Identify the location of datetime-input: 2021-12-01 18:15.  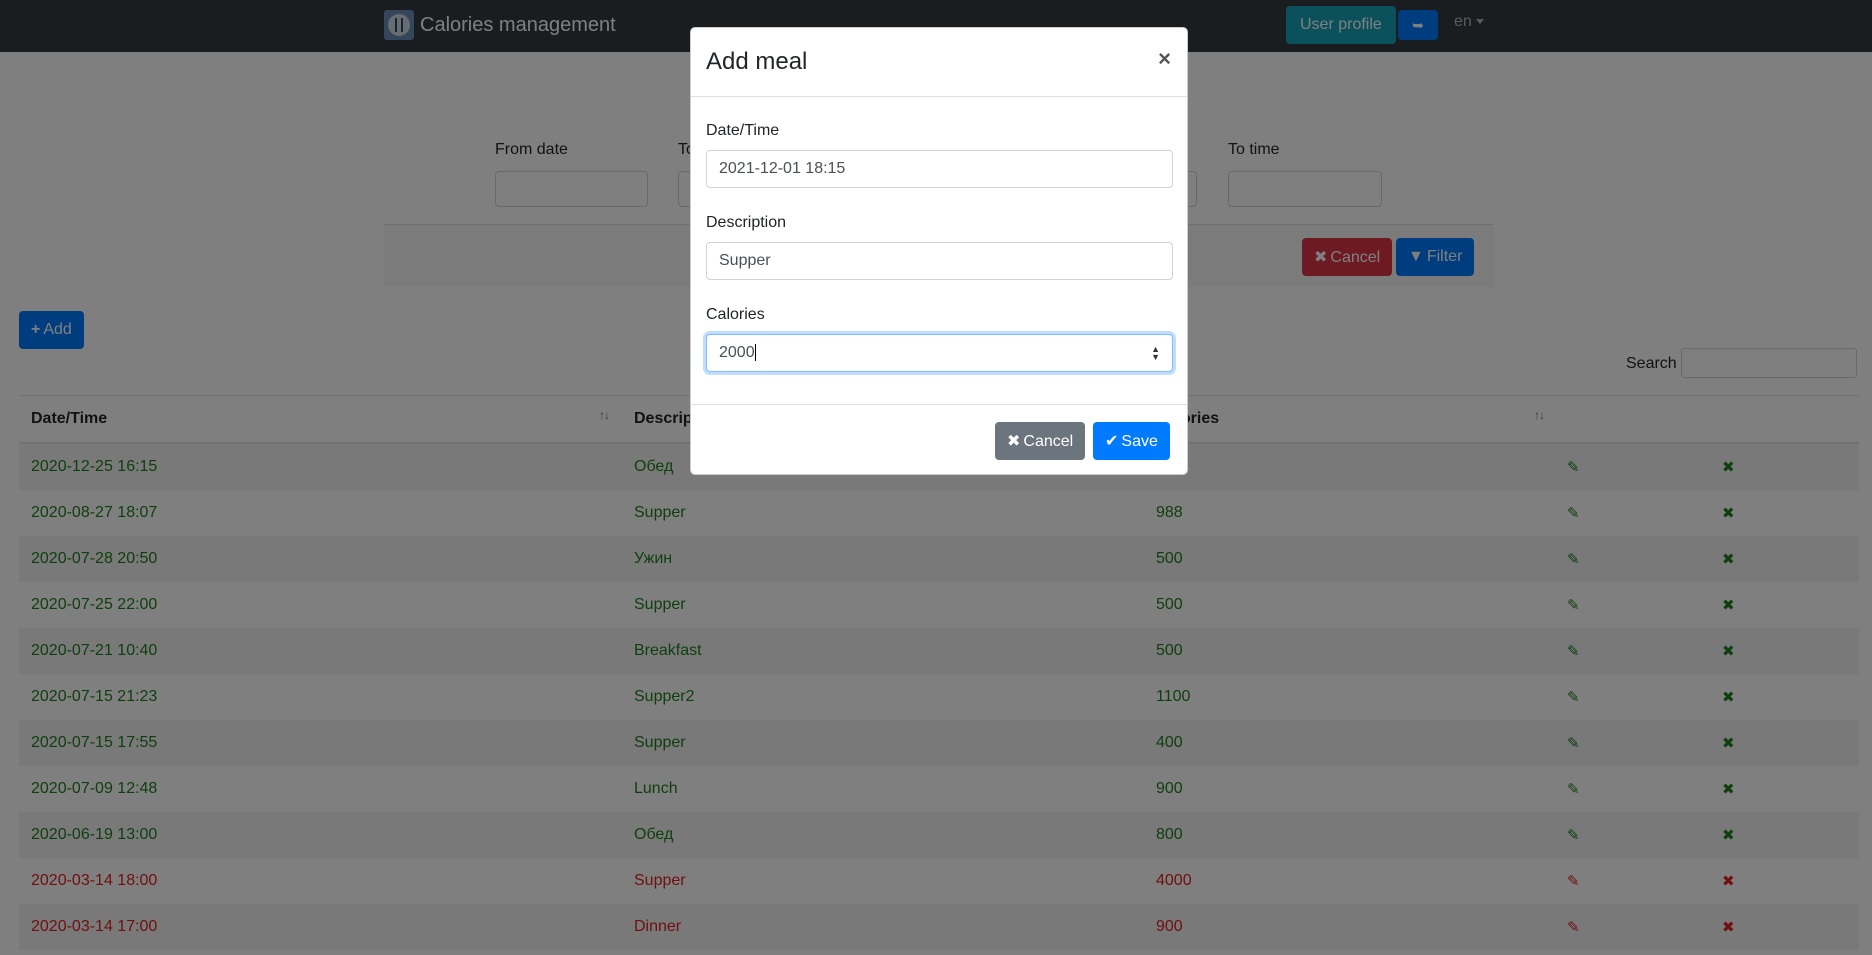
(939, 169).